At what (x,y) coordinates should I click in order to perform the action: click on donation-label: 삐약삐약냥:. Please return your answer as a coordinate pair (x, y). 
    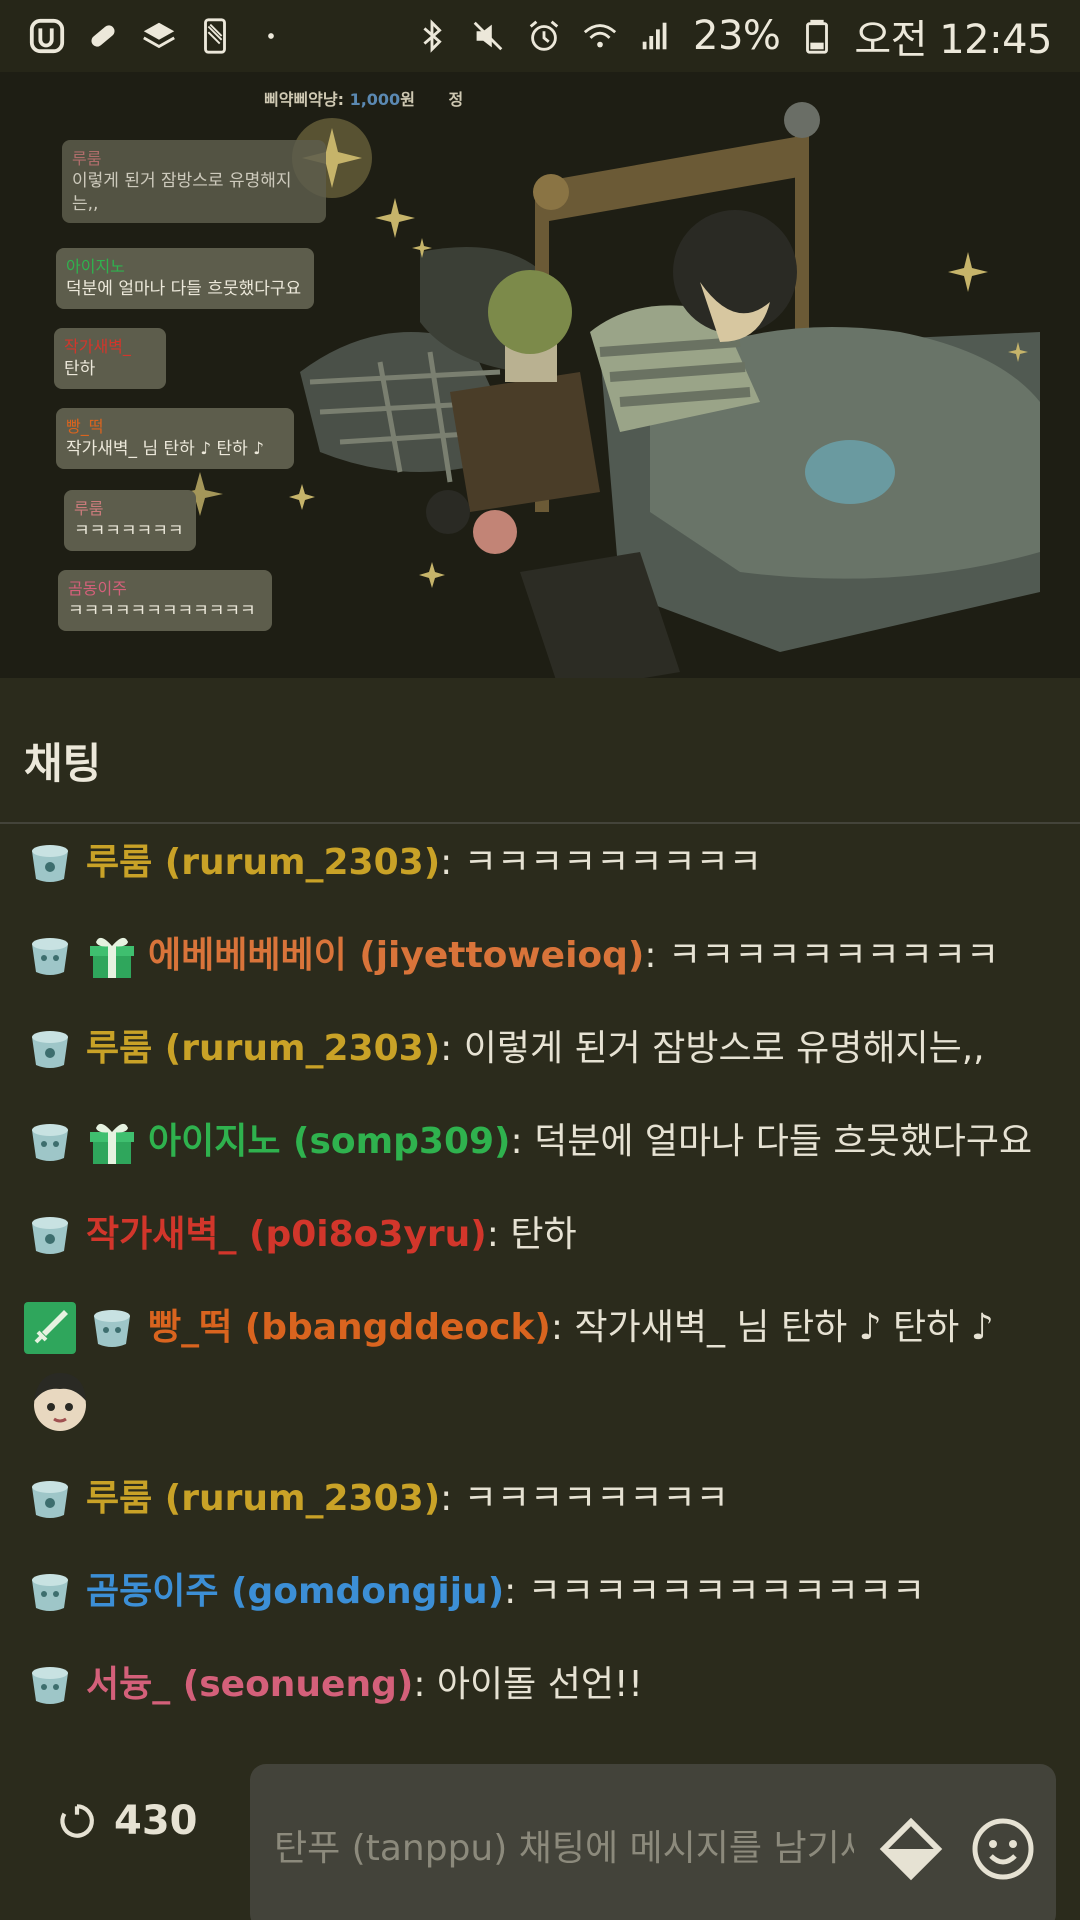
    Looking at the image, I should click on (304, 99).